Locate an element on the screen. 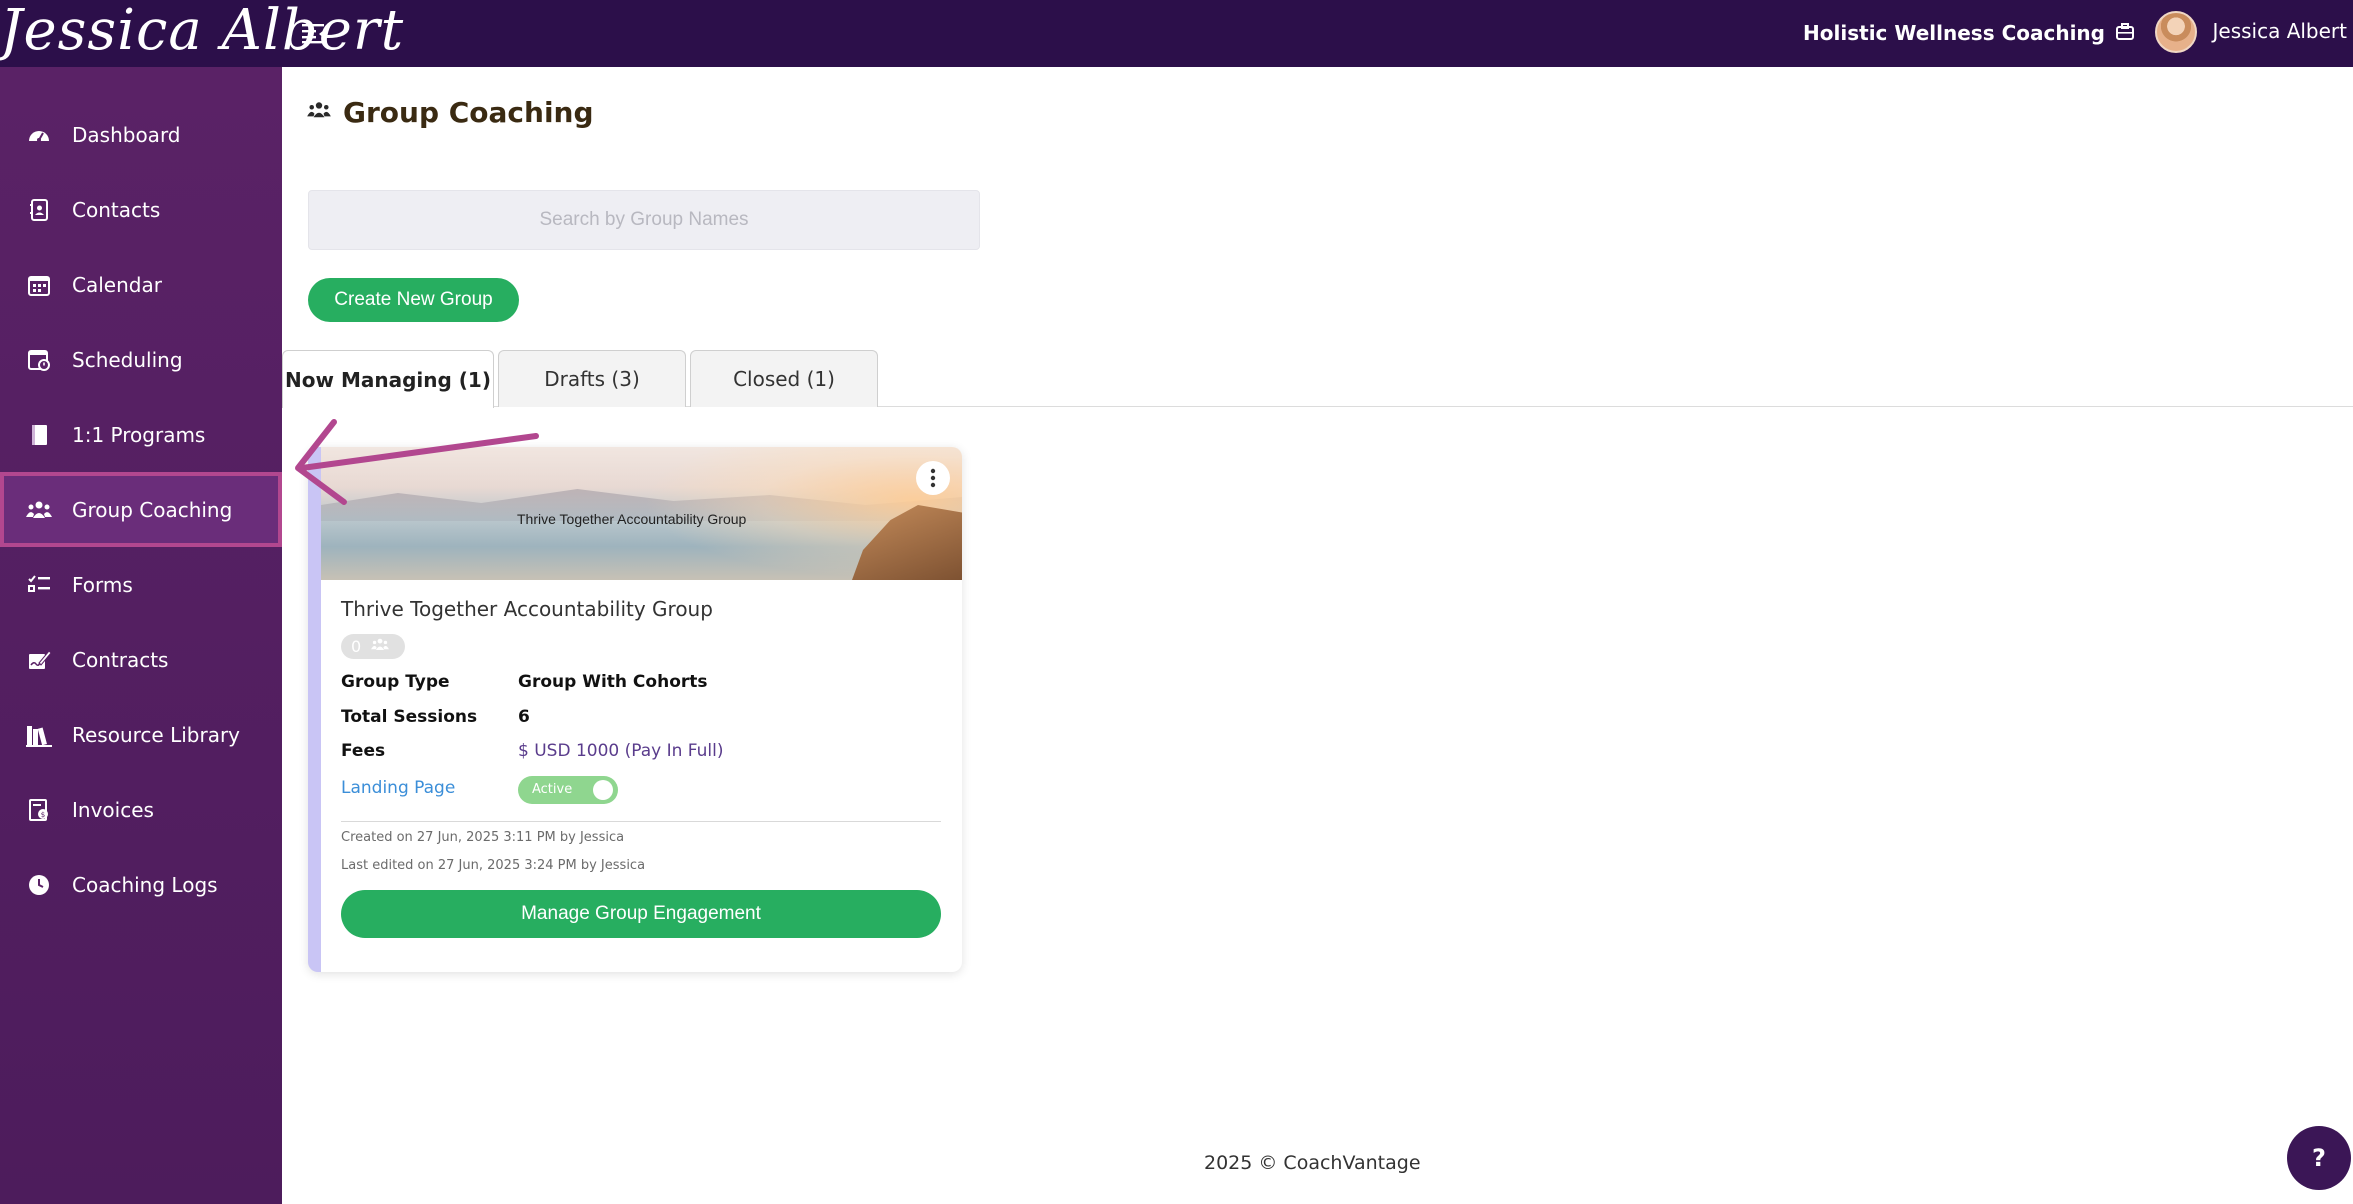 The image size is (2353, 1204). avatar is located at coordinates (2176, 32).